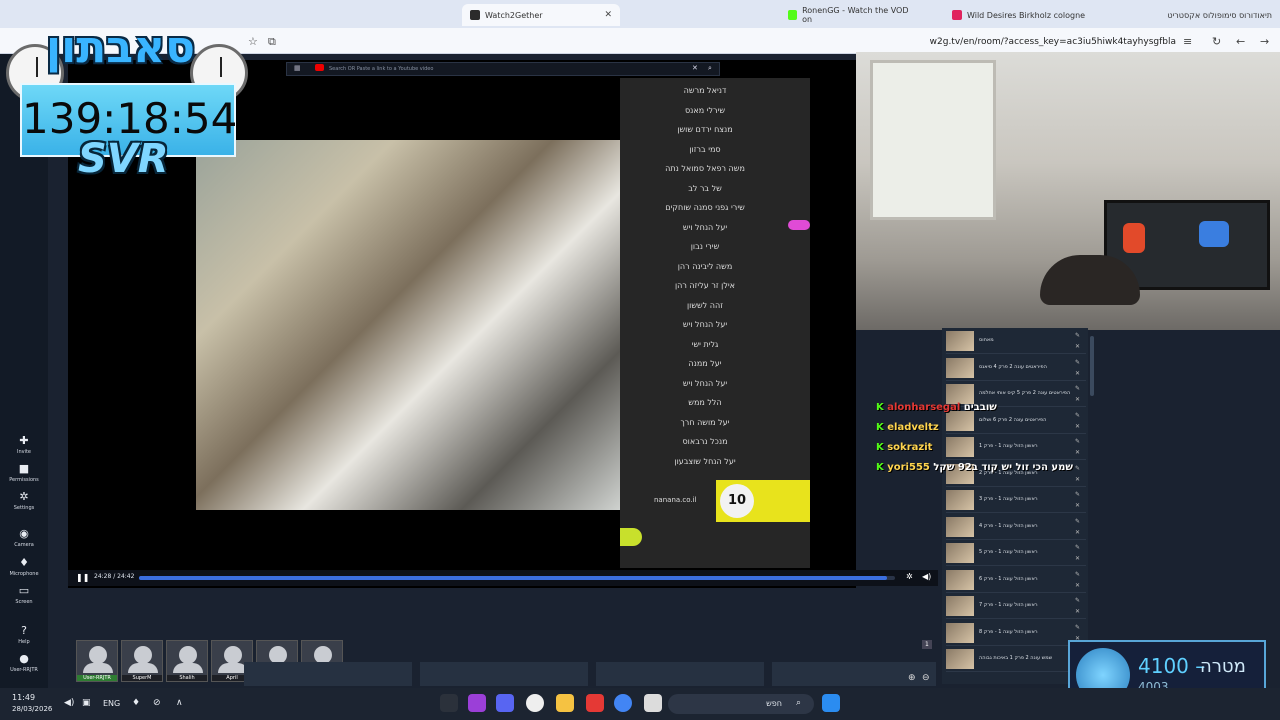 The image size is (1280, 720). What do you see at coordinates (157, 703) in the screenshot?
I see `mute-tray-icon: ⊘` at bounding box center [157, 703].